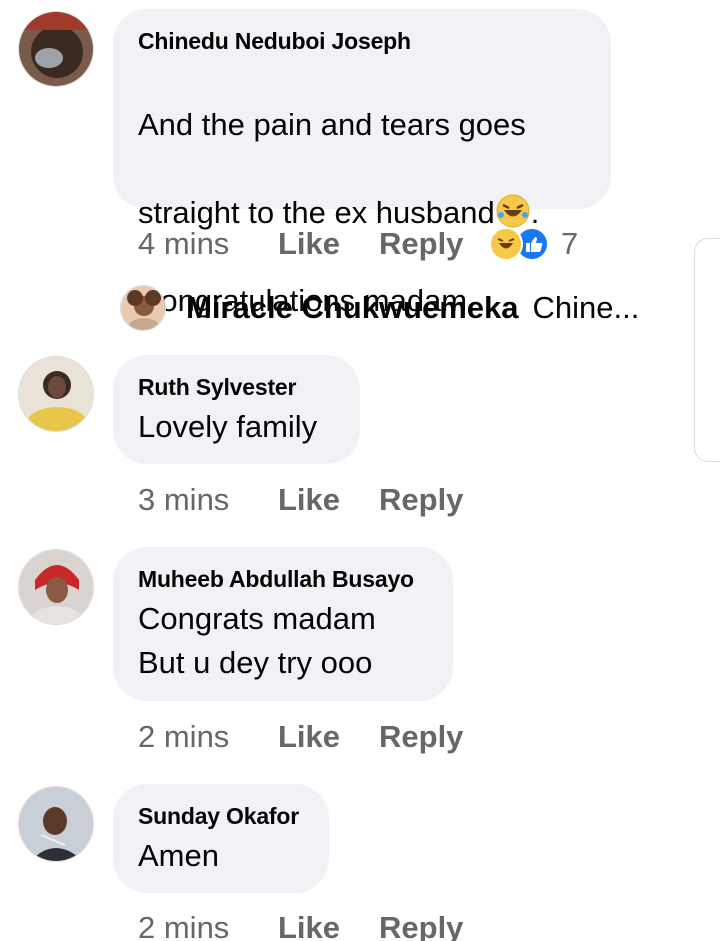 This screenshot has width=720, height=941. Describe the element at coordinates (707, 350) in the screenshot. I see `side-panel-edge` at that location.